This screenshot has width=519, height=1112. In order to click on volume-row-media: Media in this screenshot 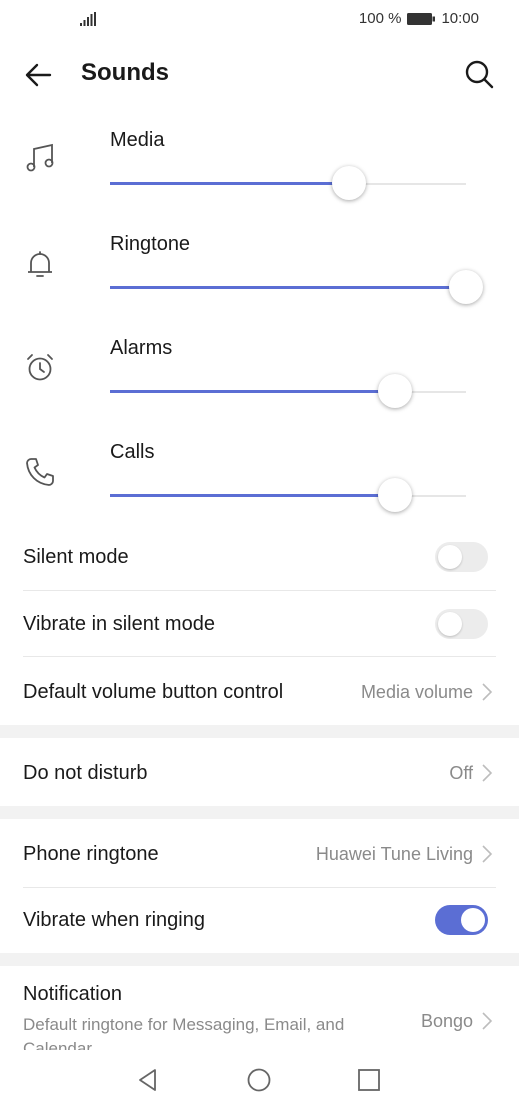, I will do `click(259, 170)`.